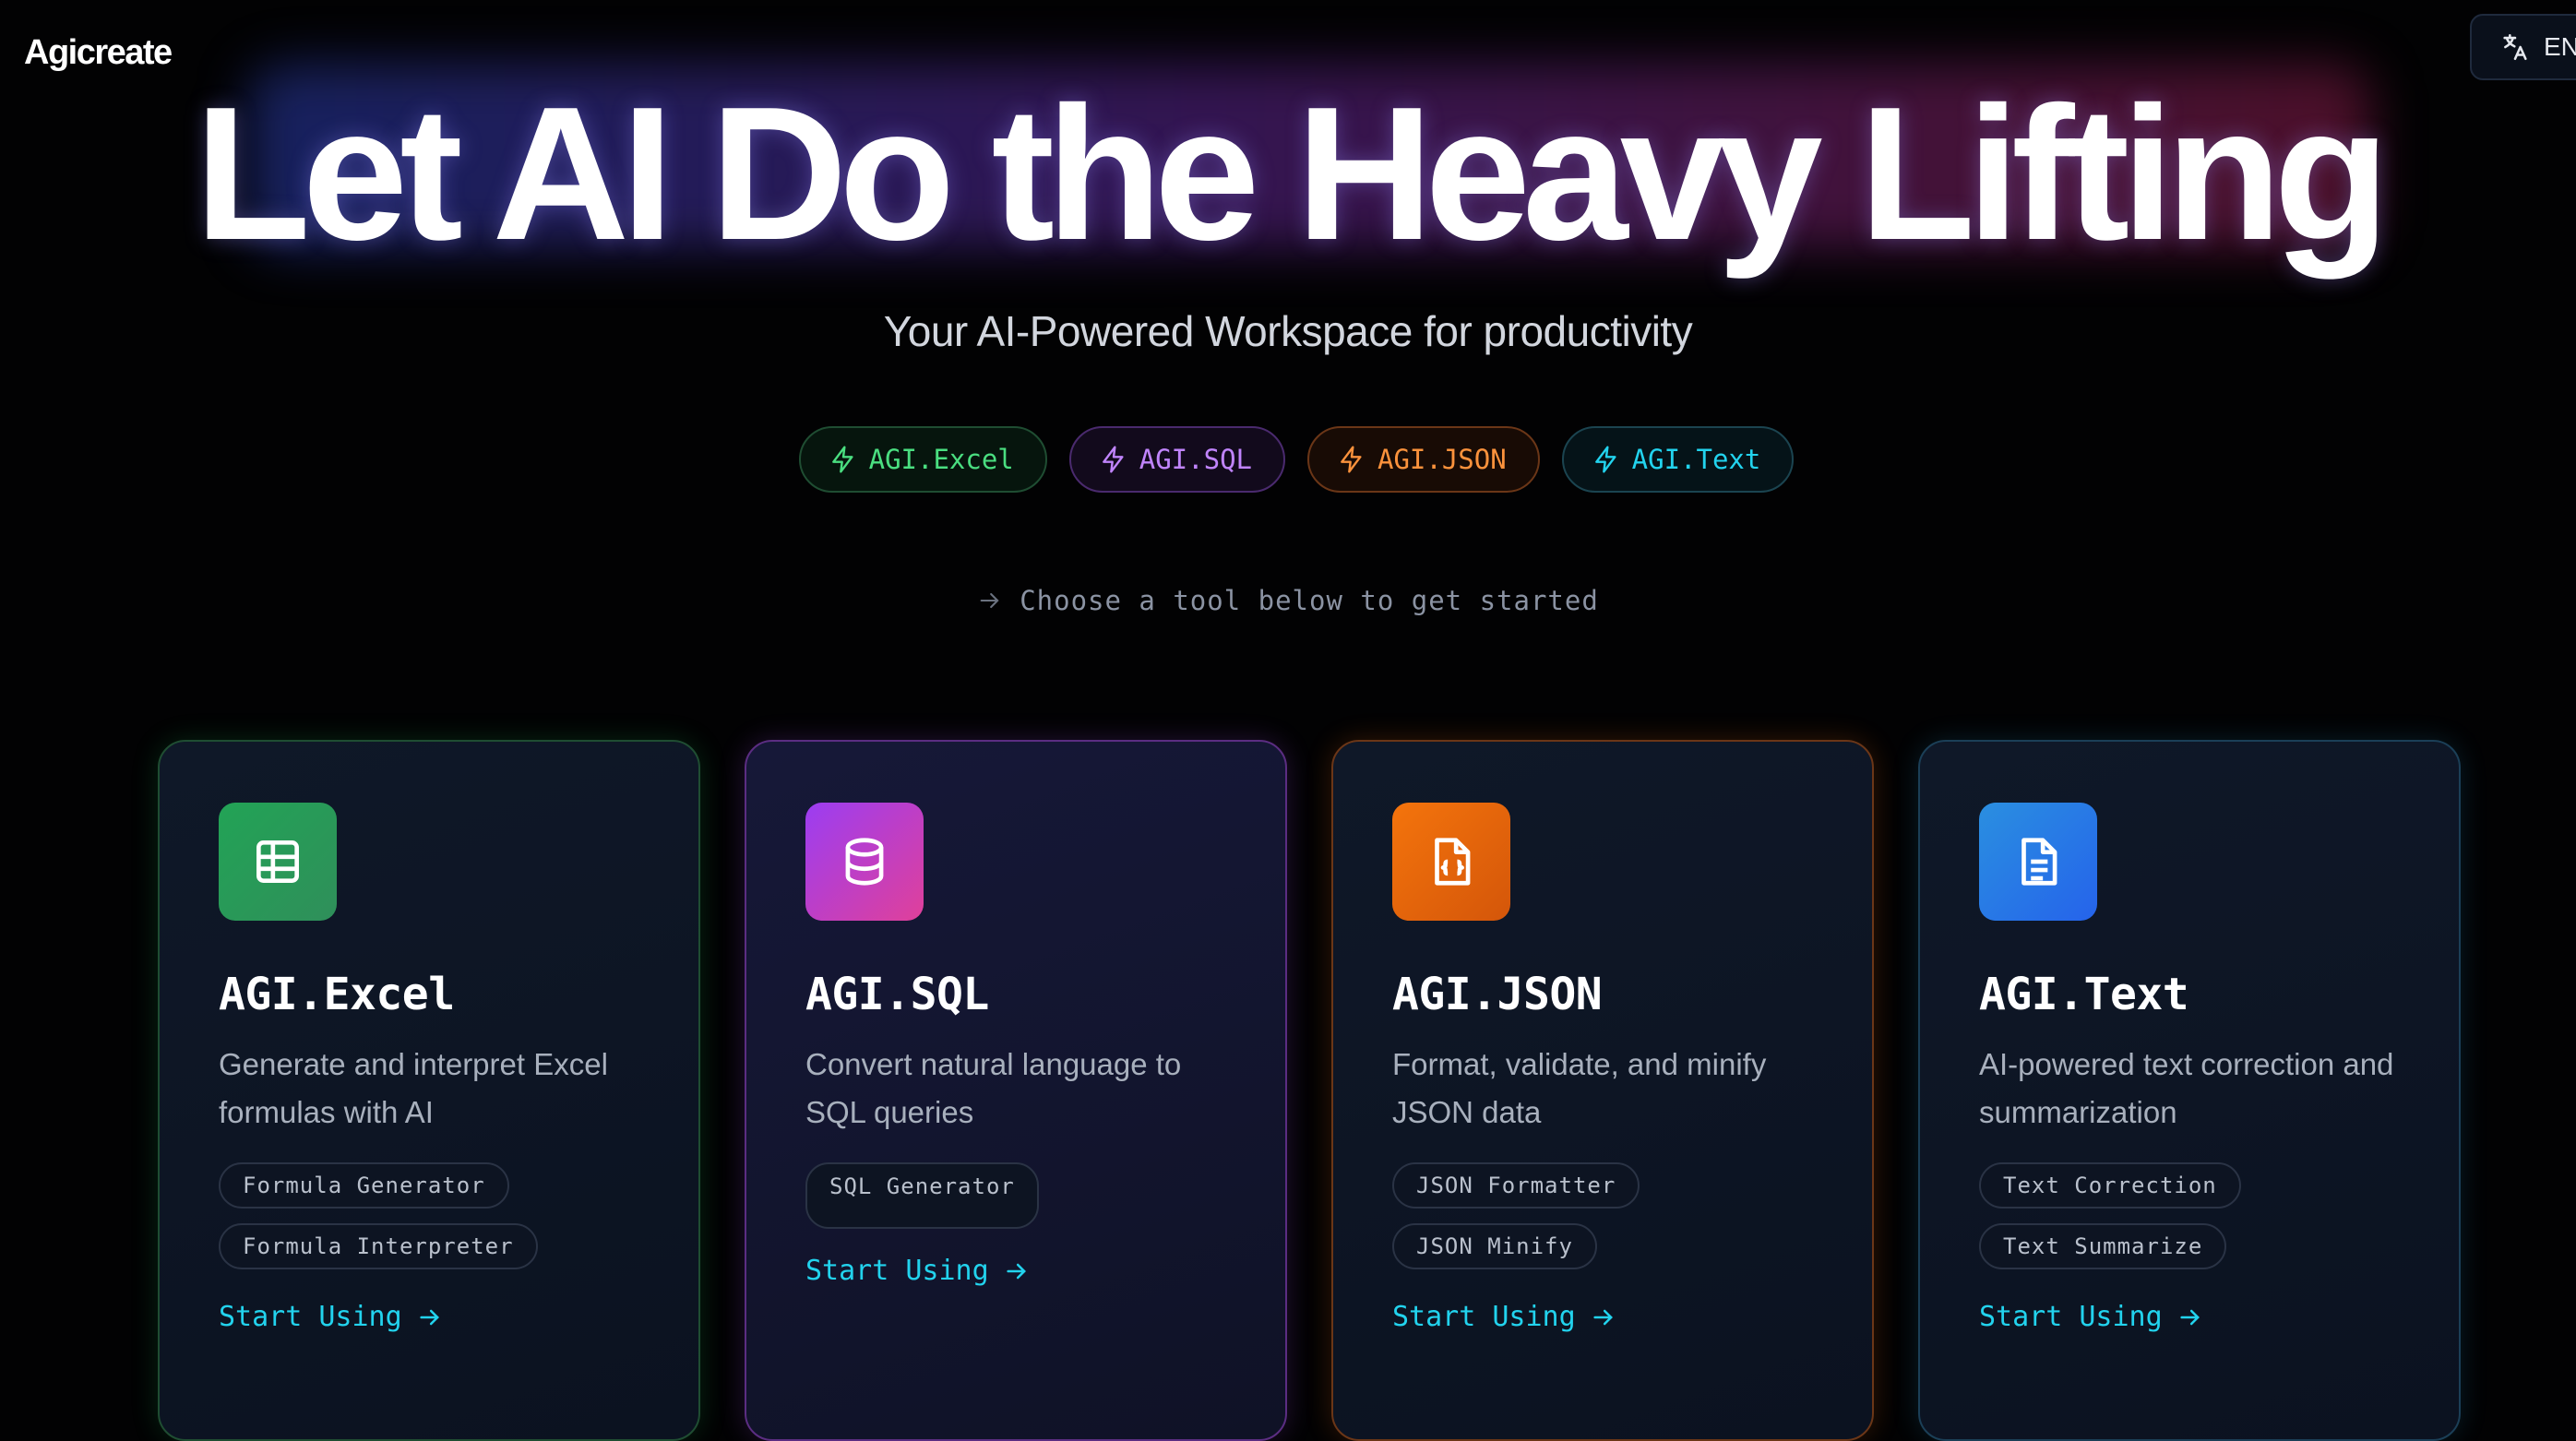 The image size is (2576, 1441). I want to click on feature-tag: SQL Generator, so click(922, 1195).